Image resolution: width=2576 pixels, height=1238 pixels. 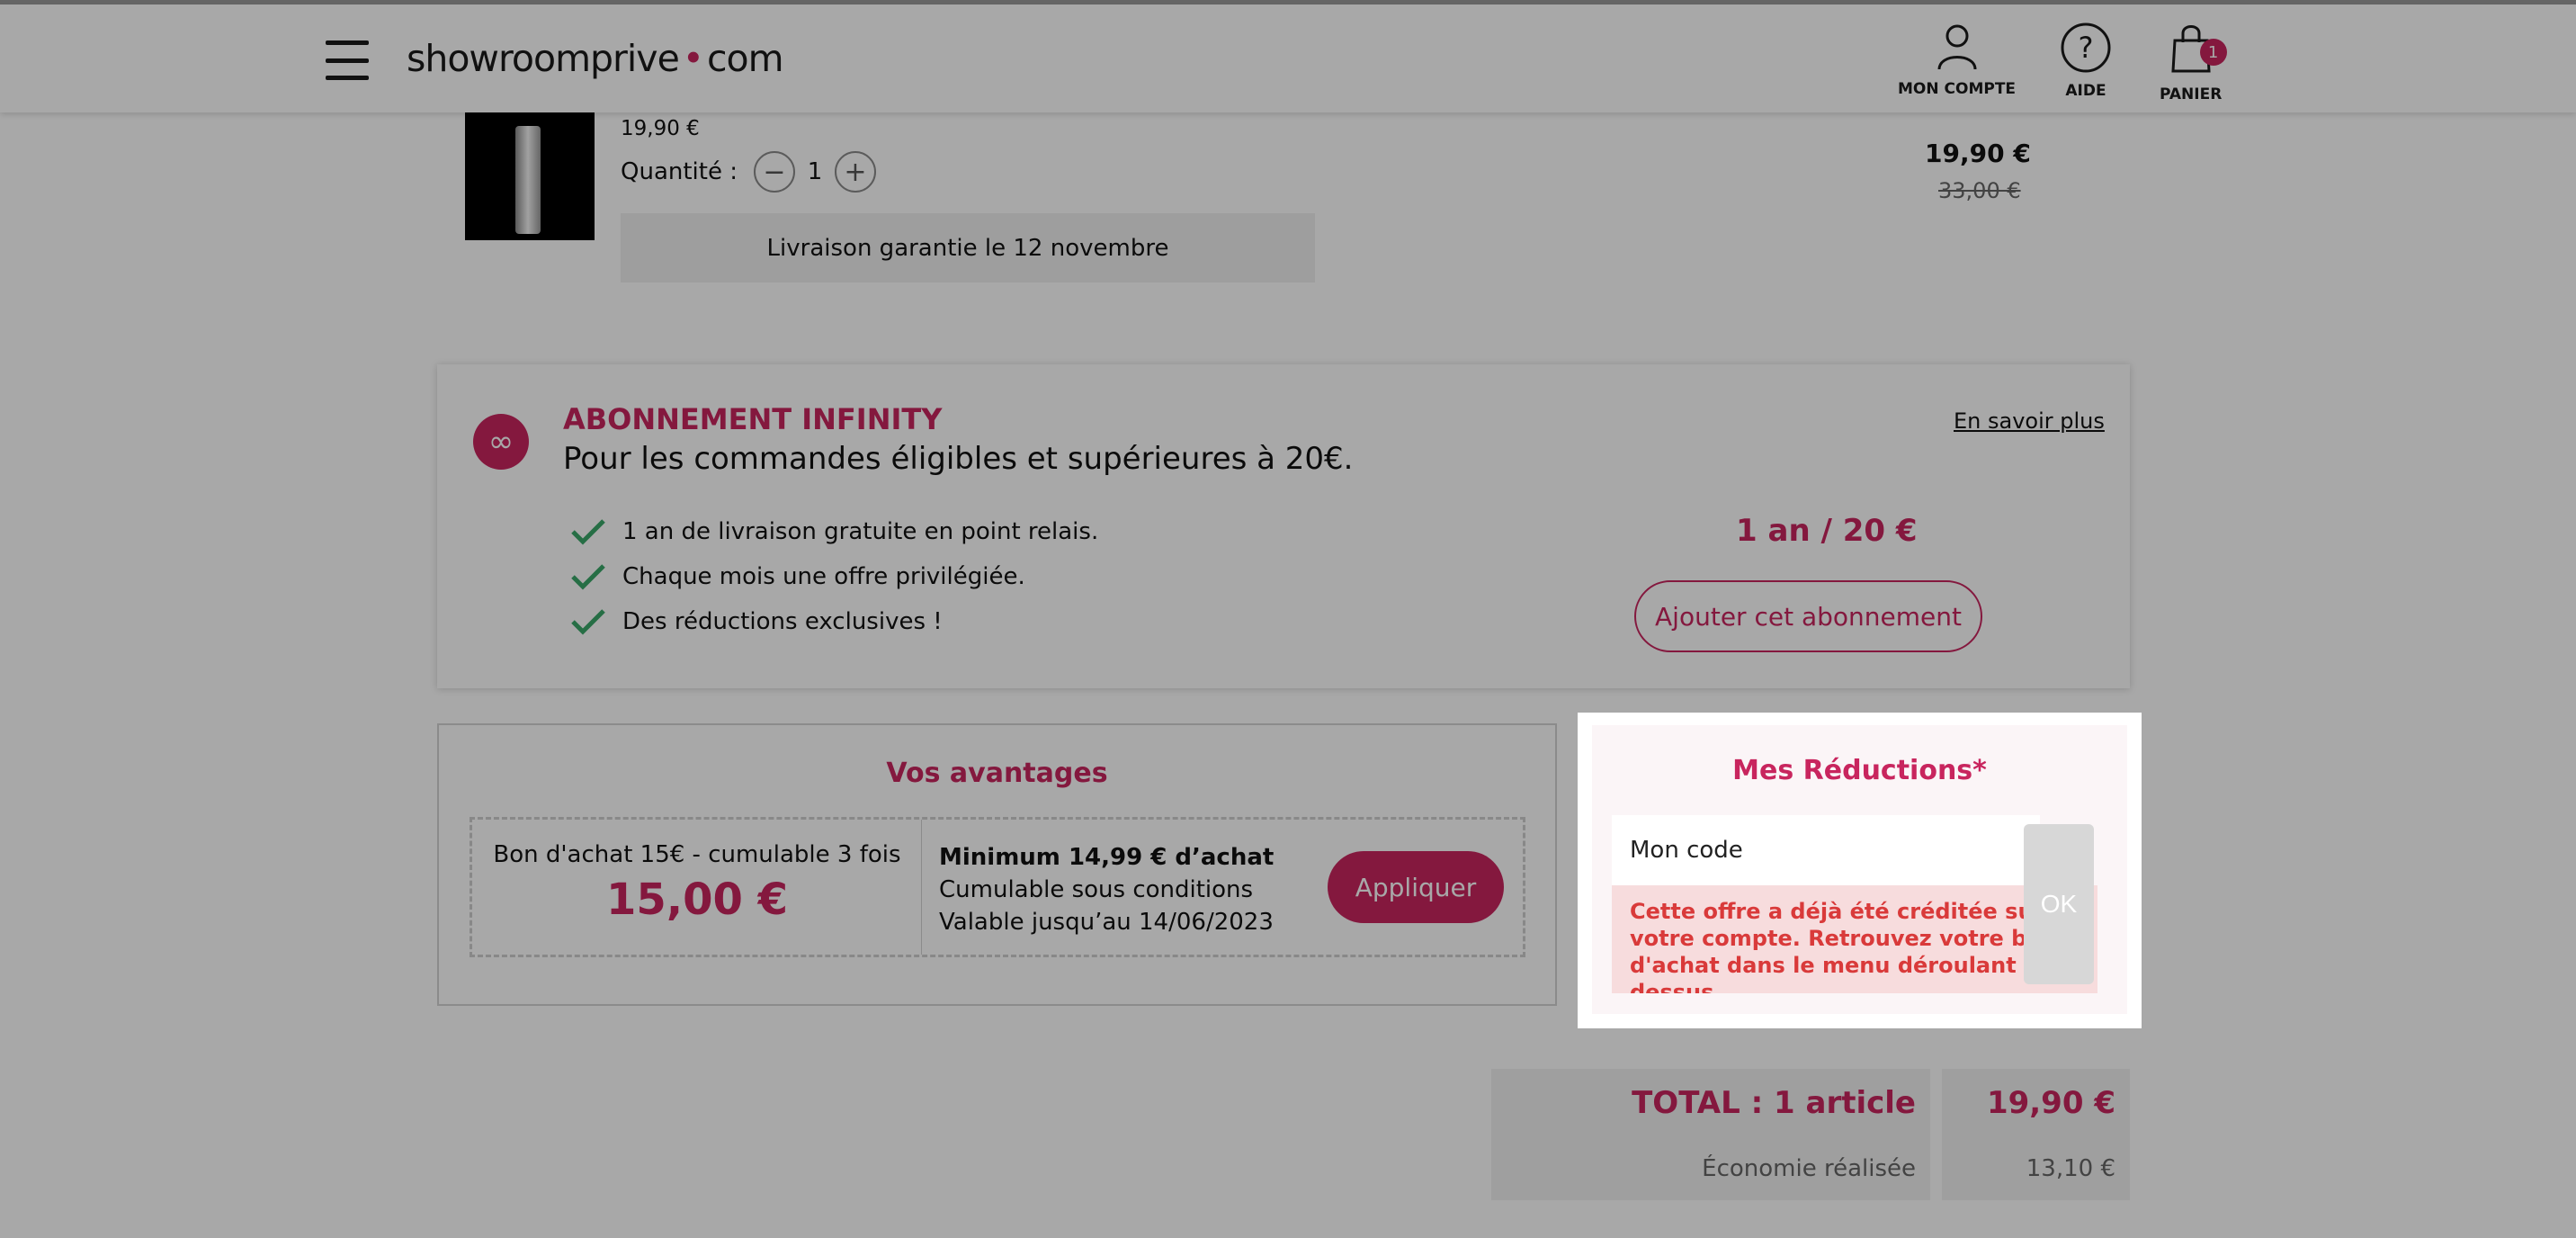 What do you see at coordinates (2059, 904) in the screenshot?
I see `promo-ok-button: OK` at bounding box center [2059, 904].